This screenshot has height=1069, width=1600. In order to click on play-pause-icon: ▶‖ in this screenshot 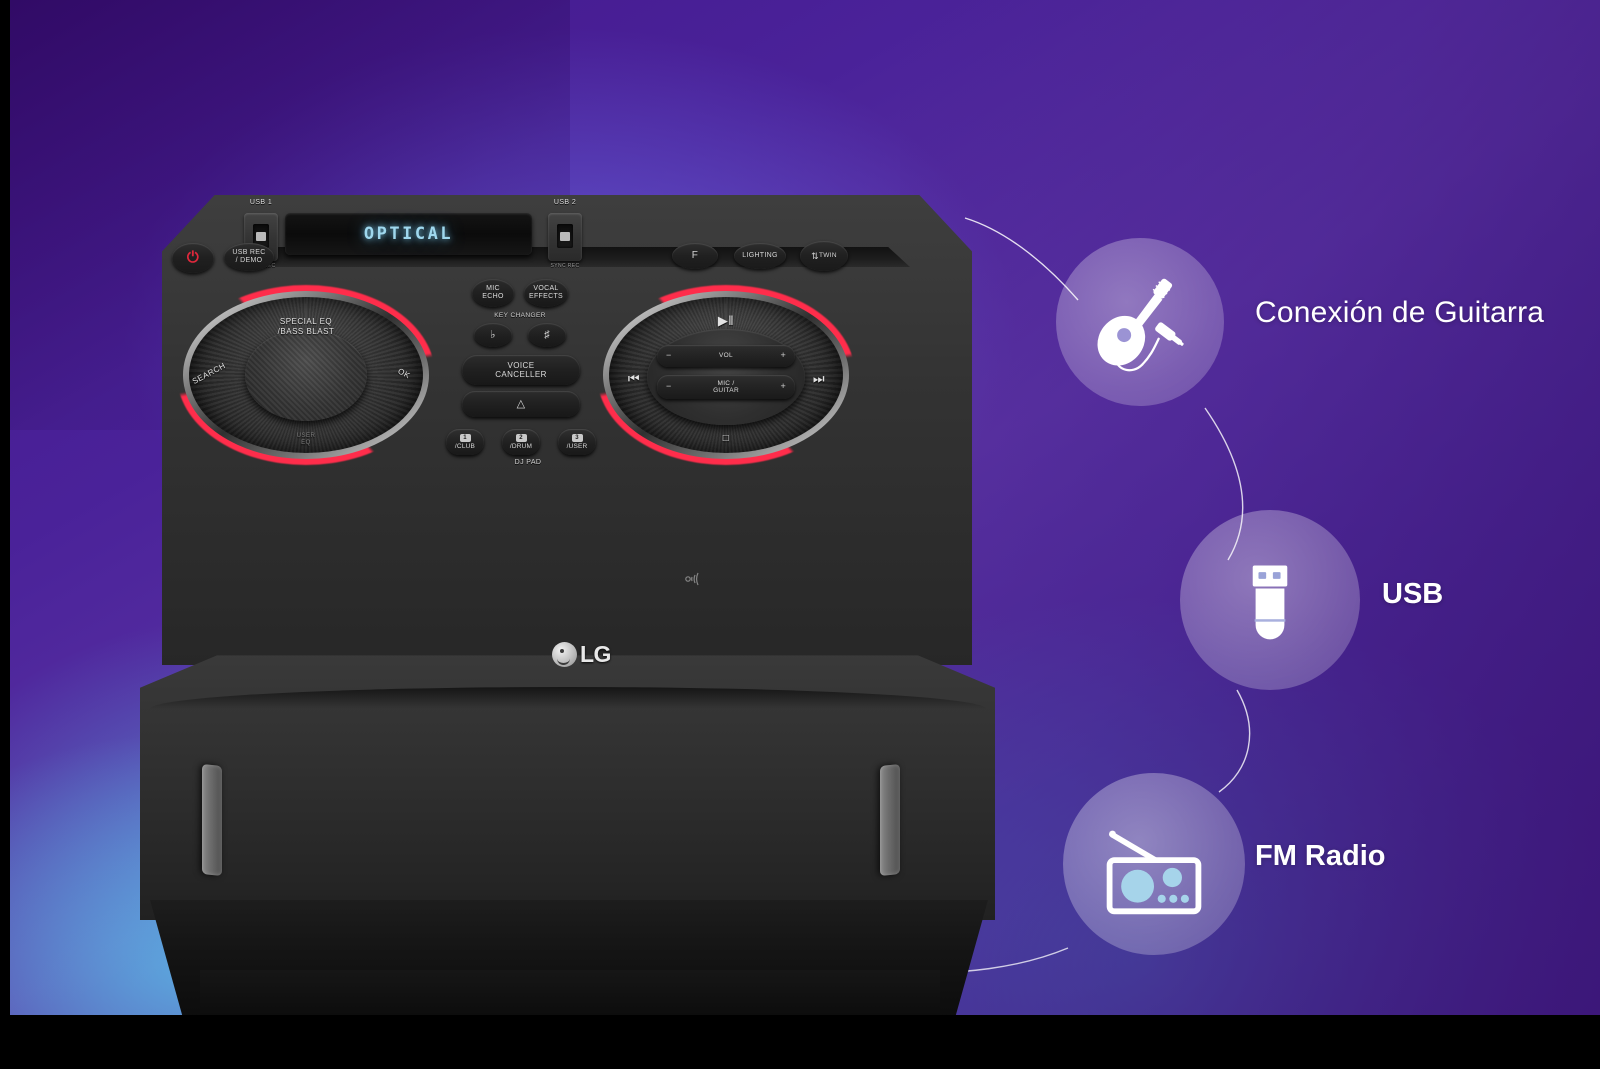, I will do `click(726, 321)`.